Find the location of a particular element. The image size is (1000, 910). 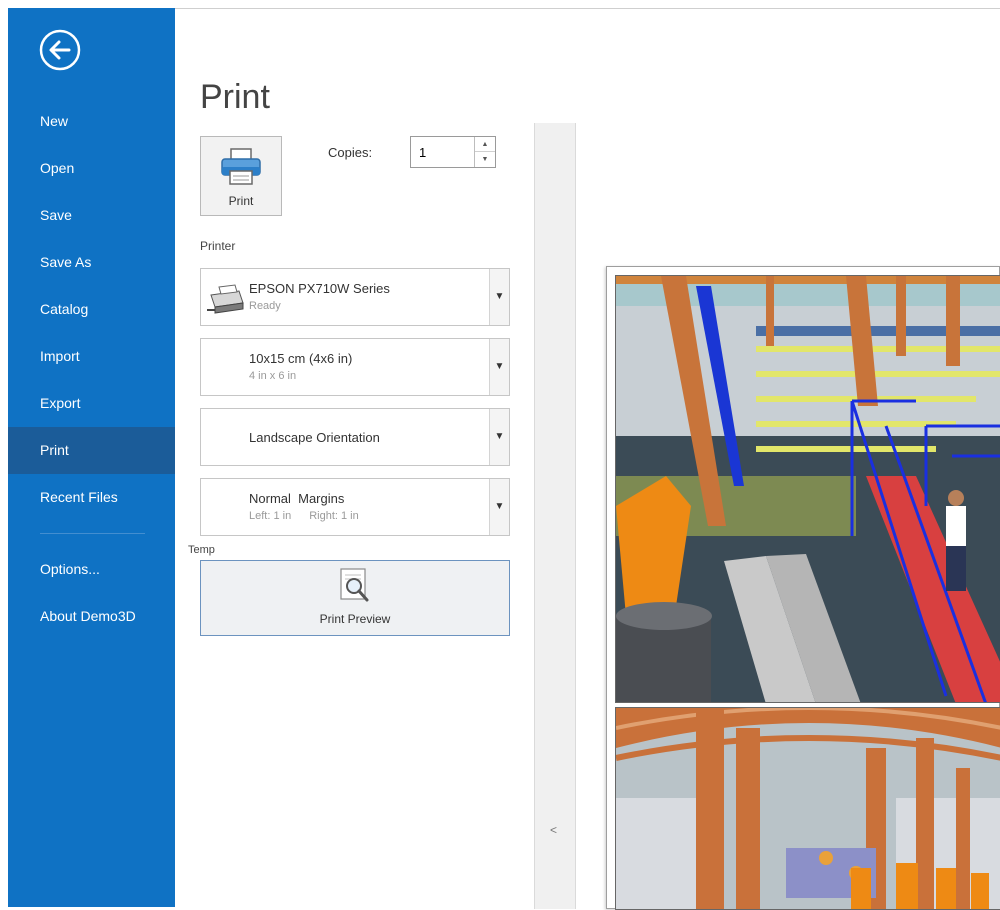

margins-dropdown: Normal Margins Left: 1 in Right: 1 in ▼ is located at coordinates (355, 507).